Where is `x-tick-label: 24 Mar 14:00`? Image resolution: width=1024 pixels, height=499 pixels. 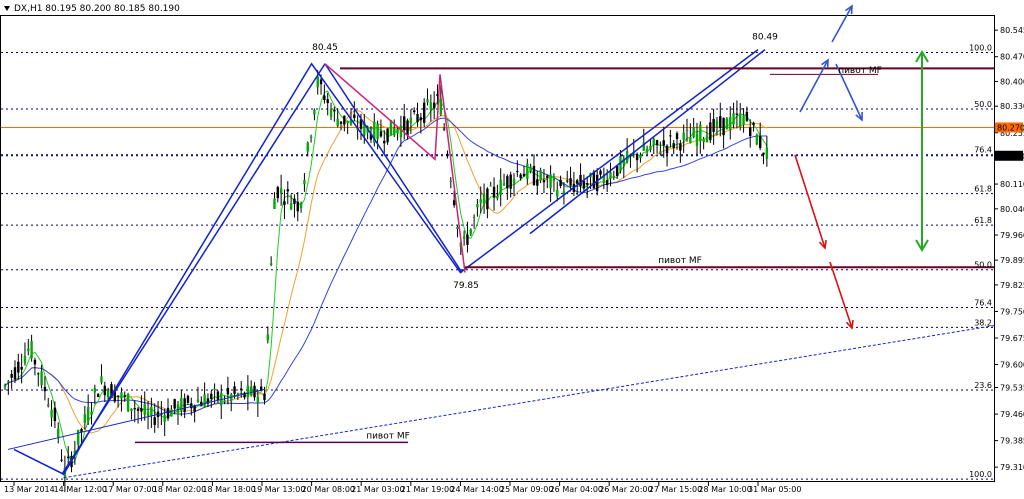
x-tick-label: 24 Mar 14:00 is located at coordinates (476, 489).